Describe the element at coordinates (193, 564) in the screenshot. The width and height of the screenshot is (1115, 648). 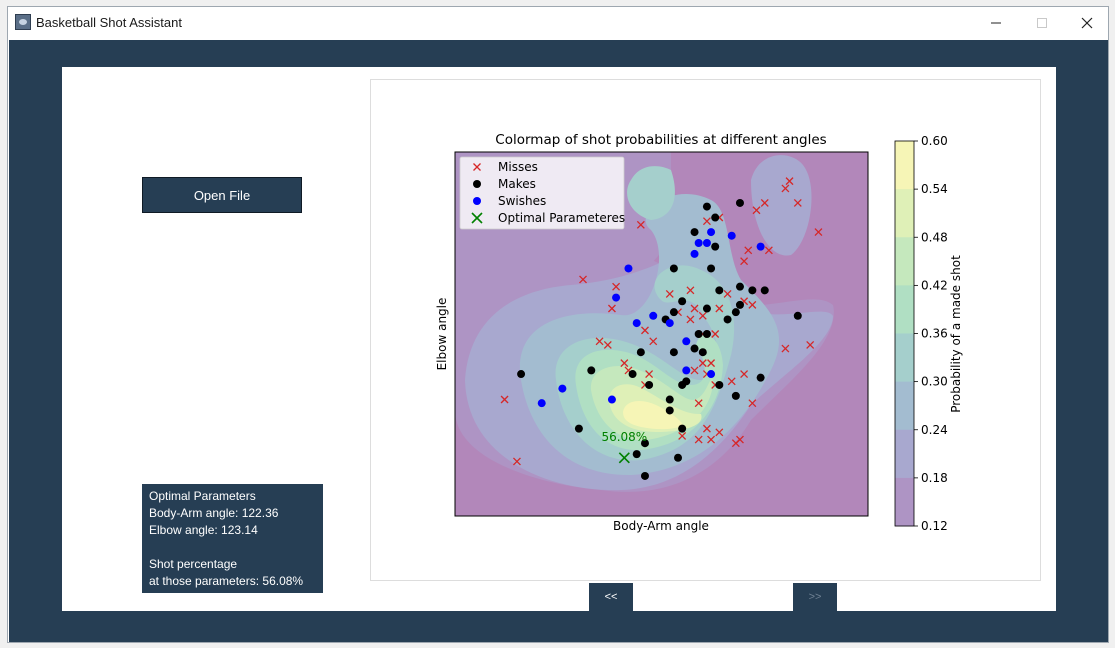
I see `info-line-shot-heading: Shot percentage` at that location.